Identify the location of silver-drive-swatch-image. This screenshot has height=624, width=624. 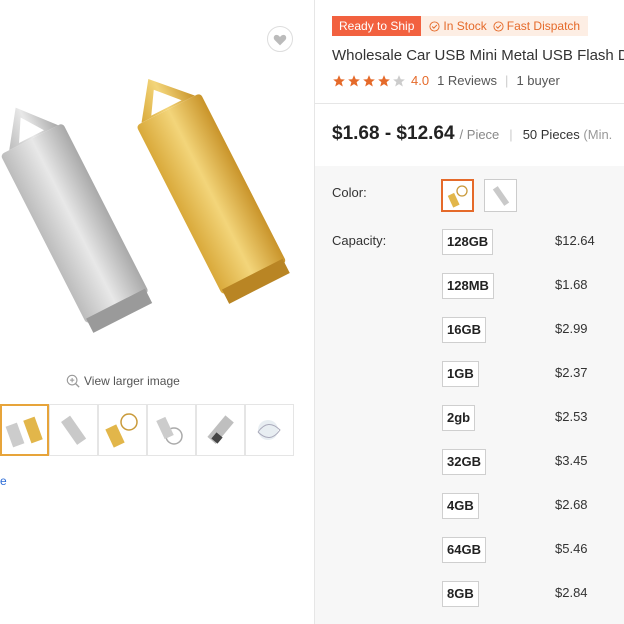
(500, 195).